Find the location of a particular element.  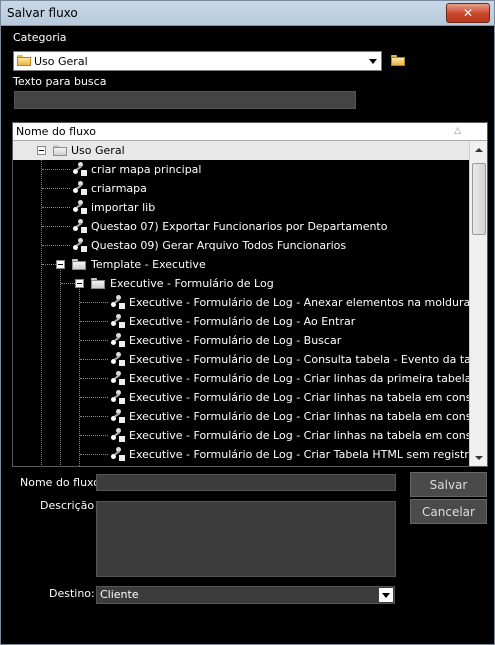

tree-item-label: Executive - Formulário de Log - Buscar is located at coordinates (235, 340).